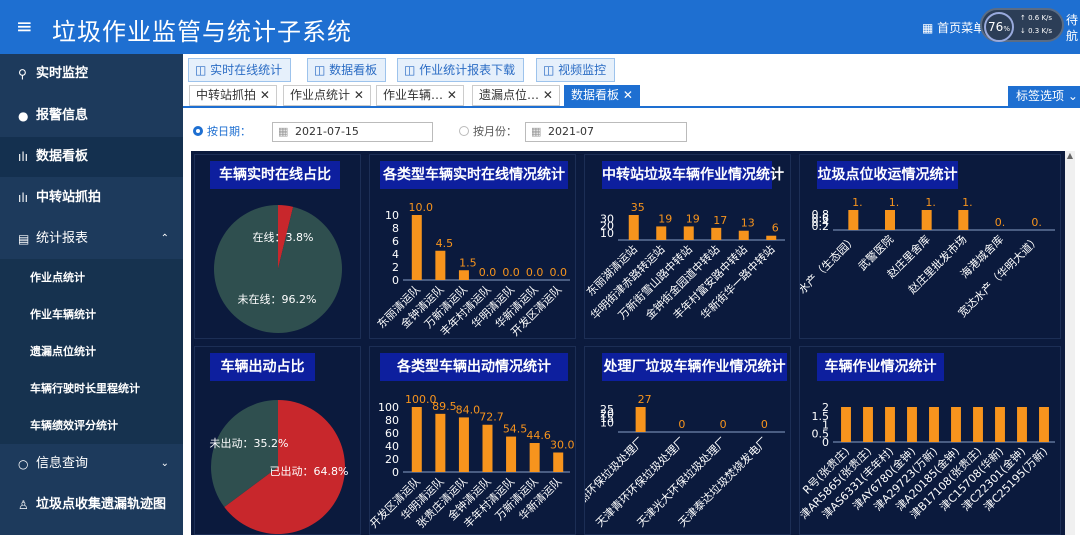 This screenshot has width=1080, height=536. What do you see at coordinates (606, 132) in the screenshot?
I see `month-input: ▦ 2021-07` at bounding box center [606, 132].